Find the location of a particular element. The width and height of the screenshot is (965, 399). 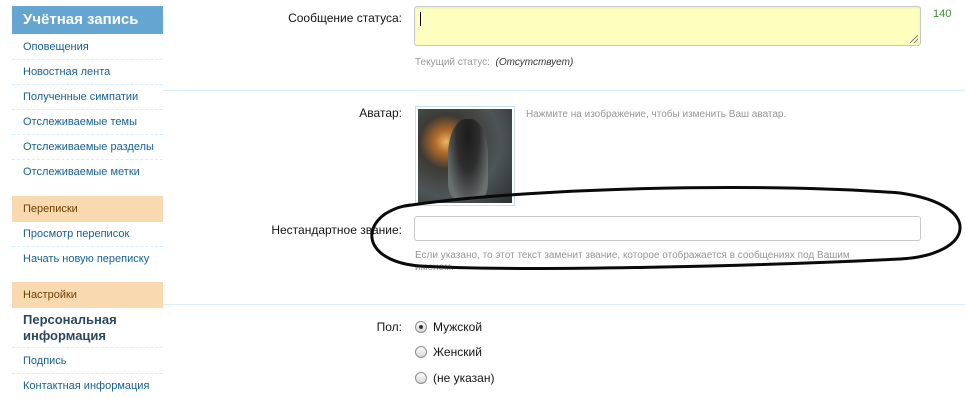

text-caret is located at coordinates (420, 19).